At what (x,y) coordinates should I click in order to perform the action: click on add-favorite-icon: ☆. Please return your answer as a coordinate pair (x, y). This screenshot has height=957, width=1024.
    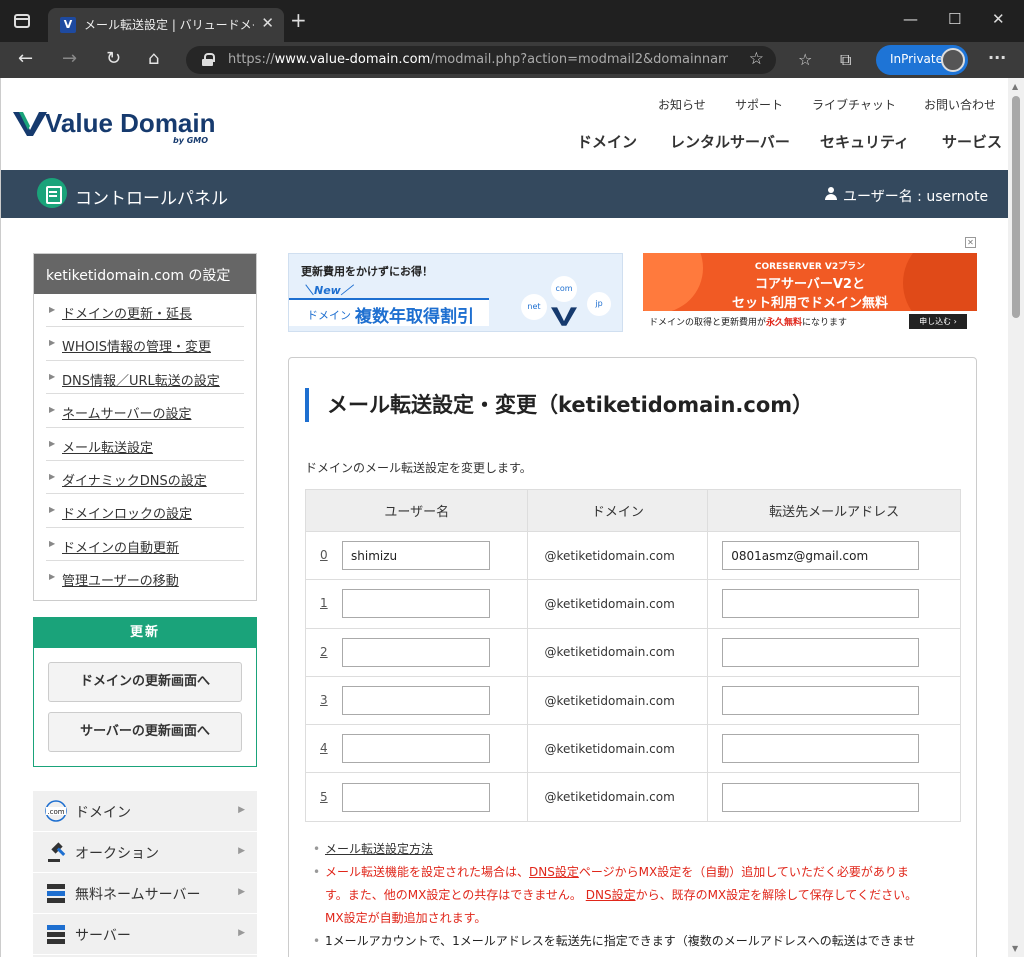
    Looking at the image, I should click on (756, 59).